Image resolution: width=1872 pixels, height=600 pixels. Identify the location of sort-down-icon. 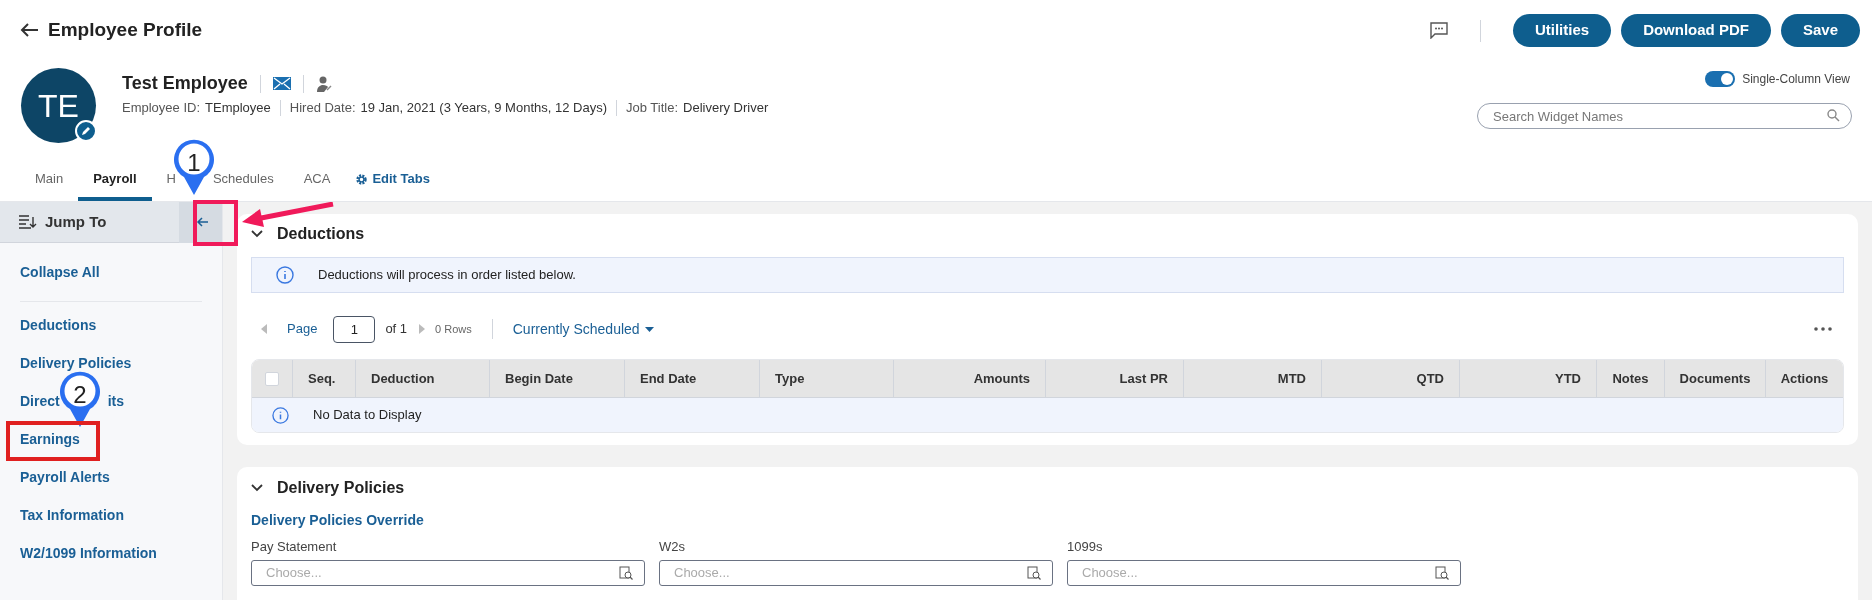
(28, 222).